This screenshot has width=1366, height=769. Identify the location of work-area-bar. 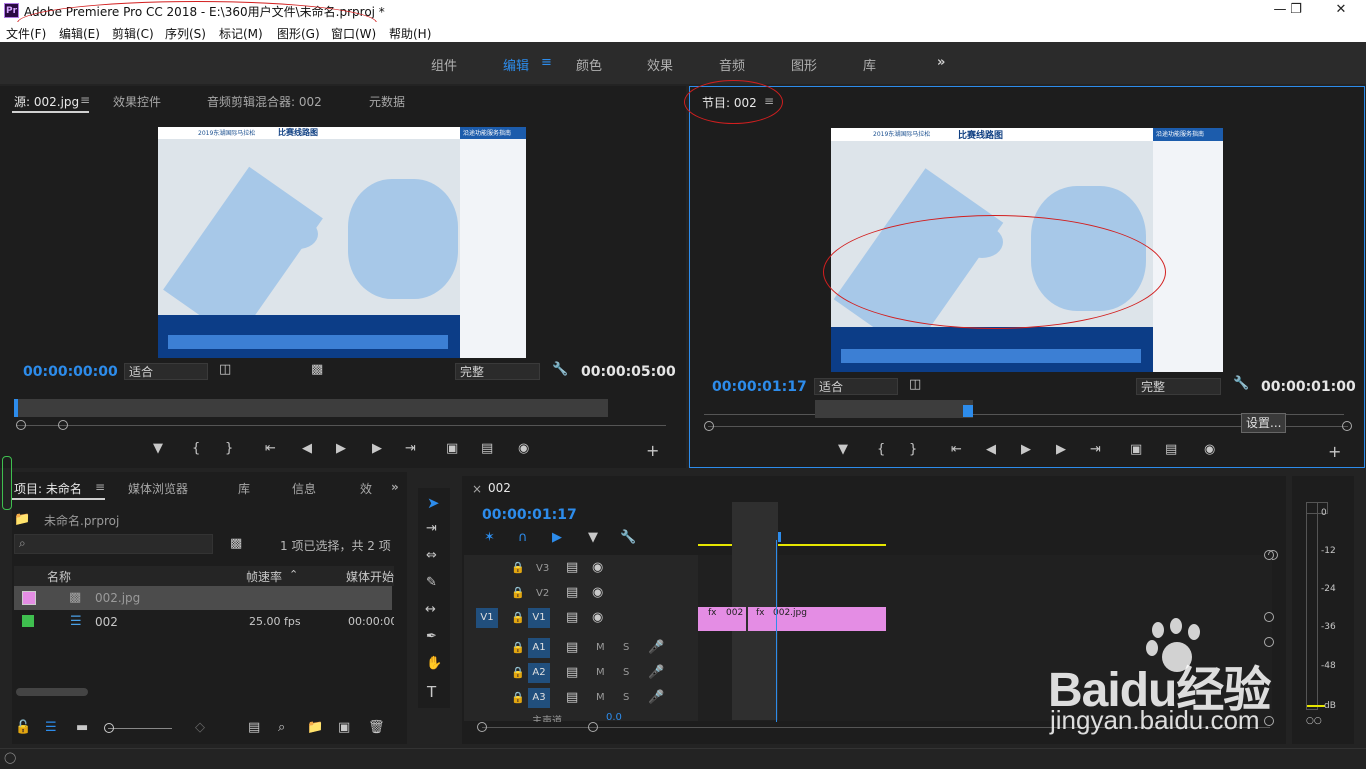
(792, 545).